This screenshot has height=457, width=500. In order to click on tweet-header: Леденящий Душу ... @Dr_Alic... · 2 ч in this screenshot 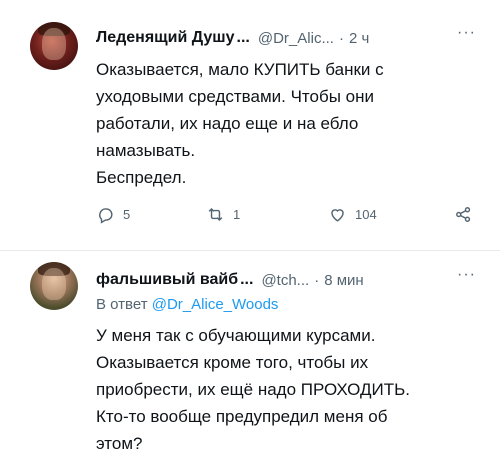, I will do `click(232, 38)`.